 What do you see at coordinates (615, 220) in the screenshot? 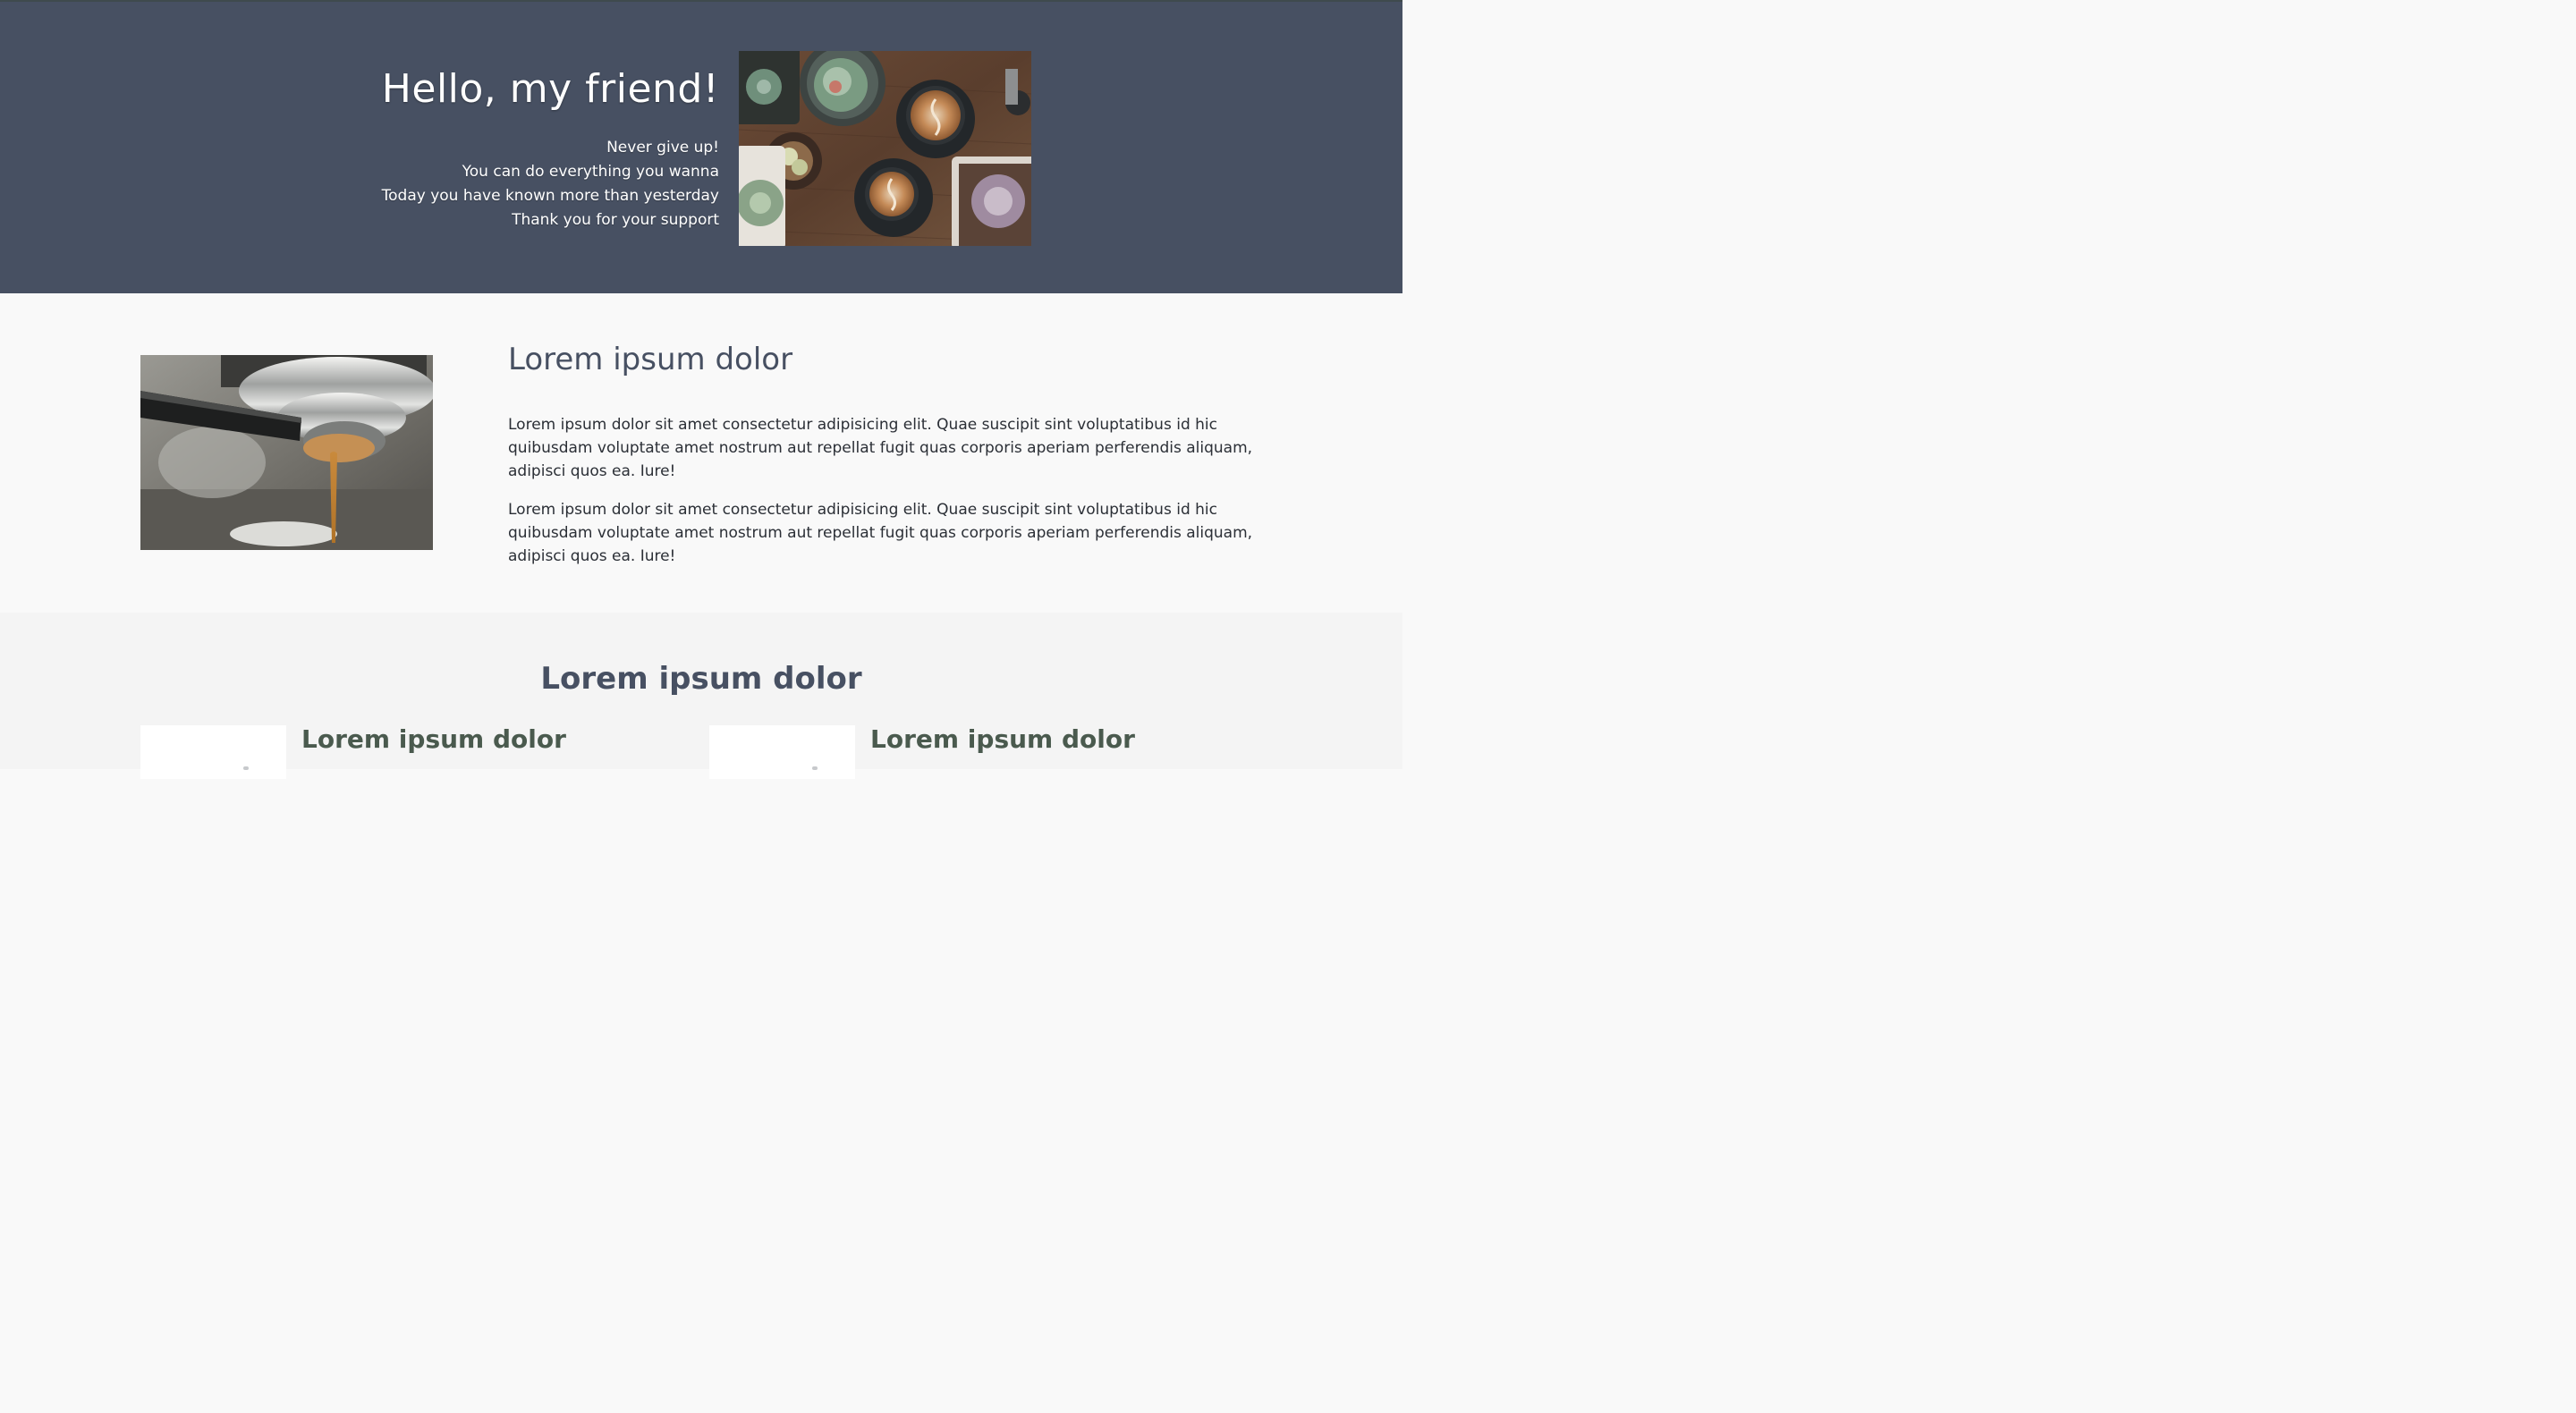
I see `hero-line: Thank you for your support` at bounding box center [615, 220].